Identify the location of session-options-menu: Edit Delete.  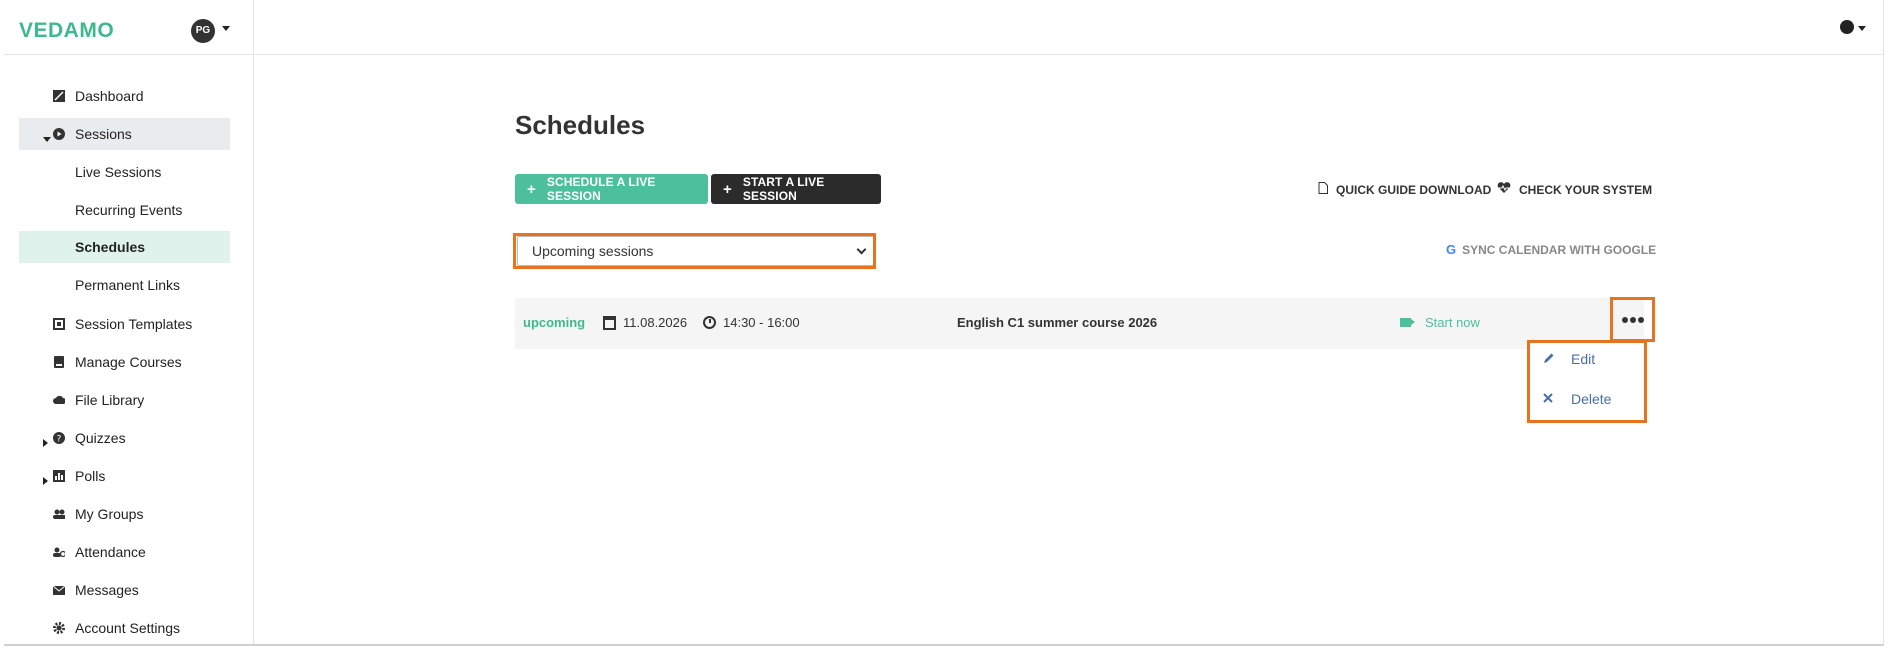
(1587, 381).